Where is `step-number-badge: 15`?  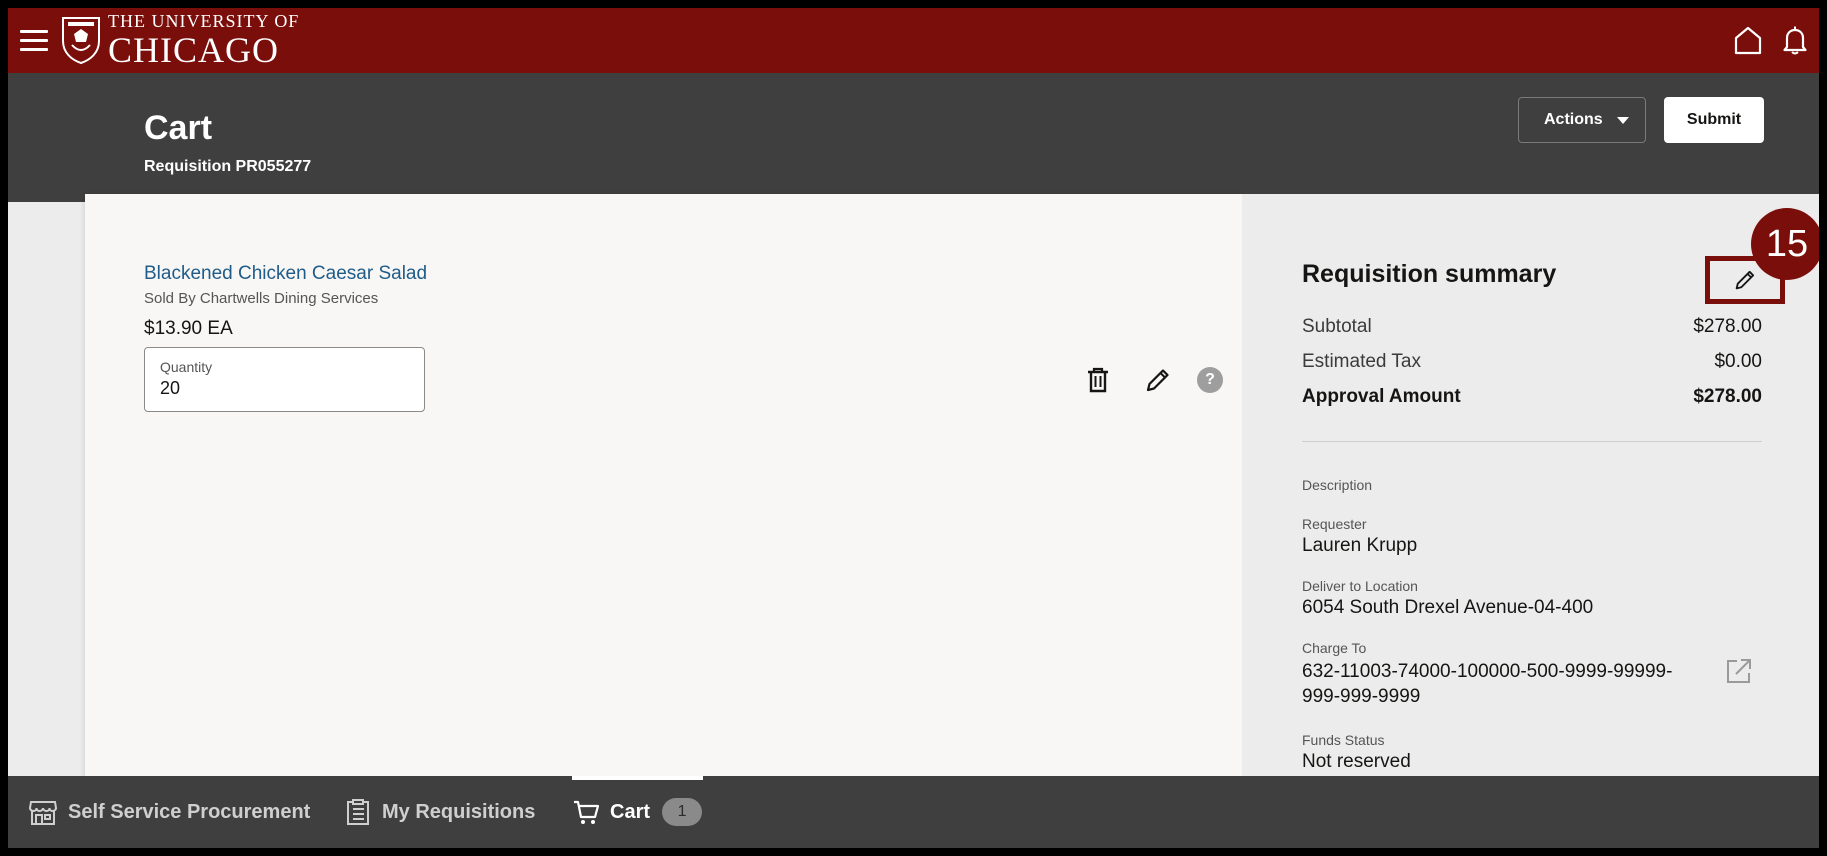
step-number-badge: 15 is located at coordinates (1785, 244).